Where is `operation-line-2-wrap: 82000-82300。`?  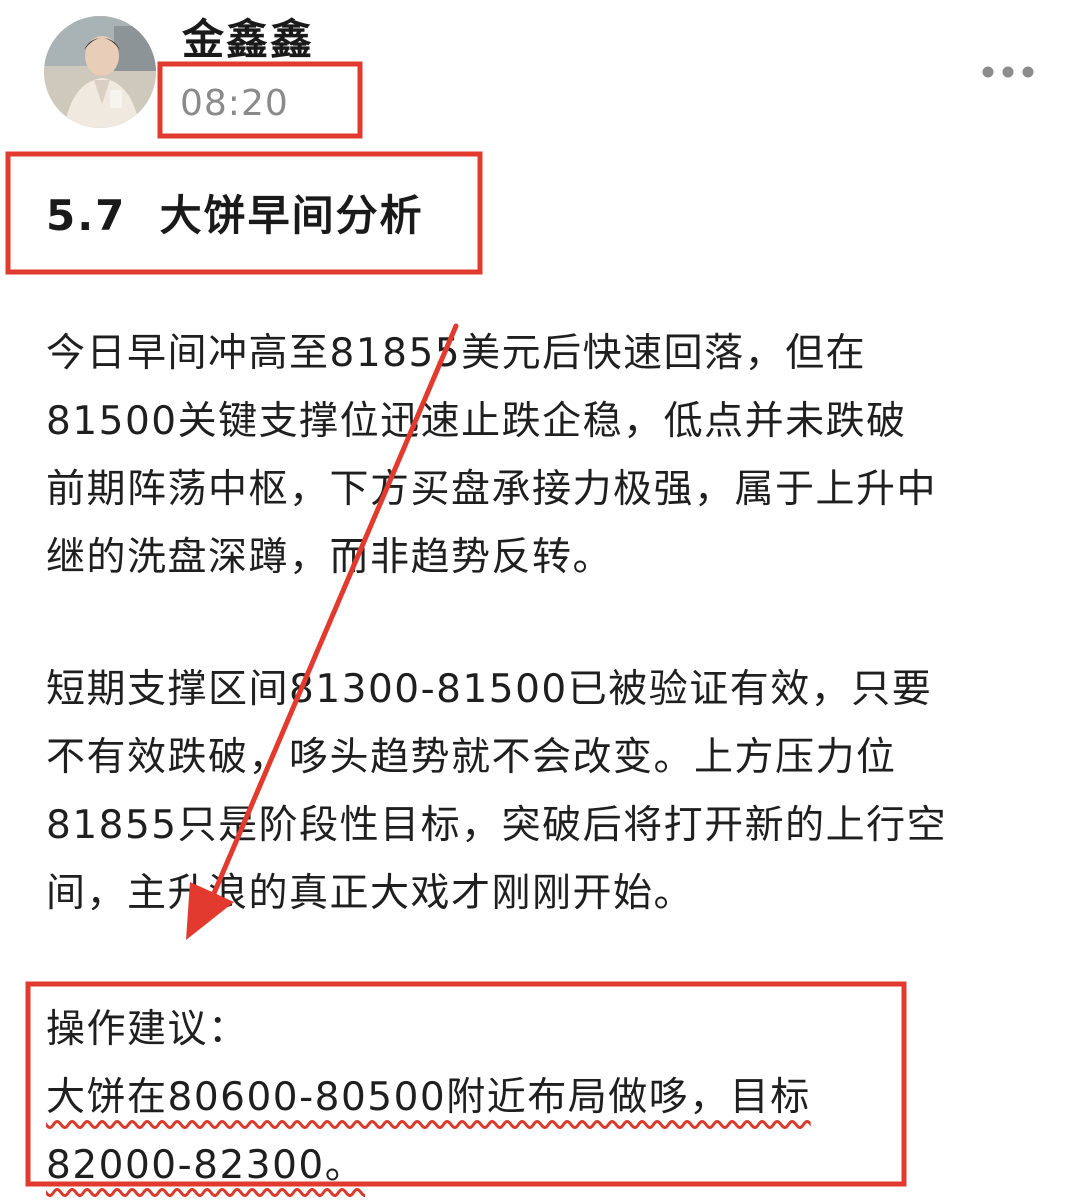
operation-line-2-wrap: 82000-82300。 is located at coordinates (541, 1166).